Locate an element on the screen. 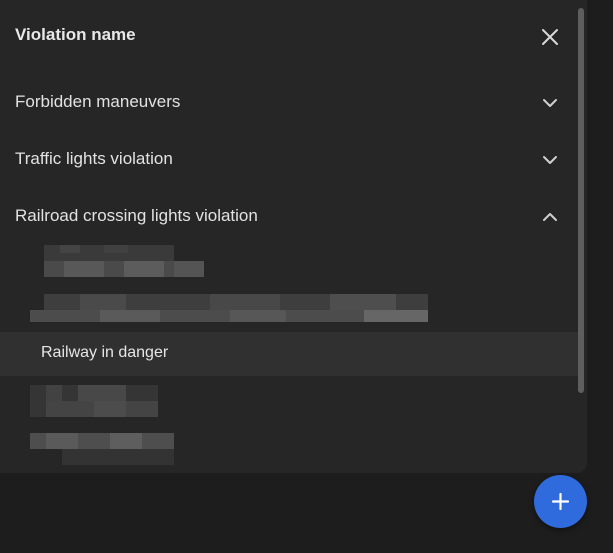  group-forbidden-maneuvers: Forbidden maneuvers is located at coordinates (287, 102).